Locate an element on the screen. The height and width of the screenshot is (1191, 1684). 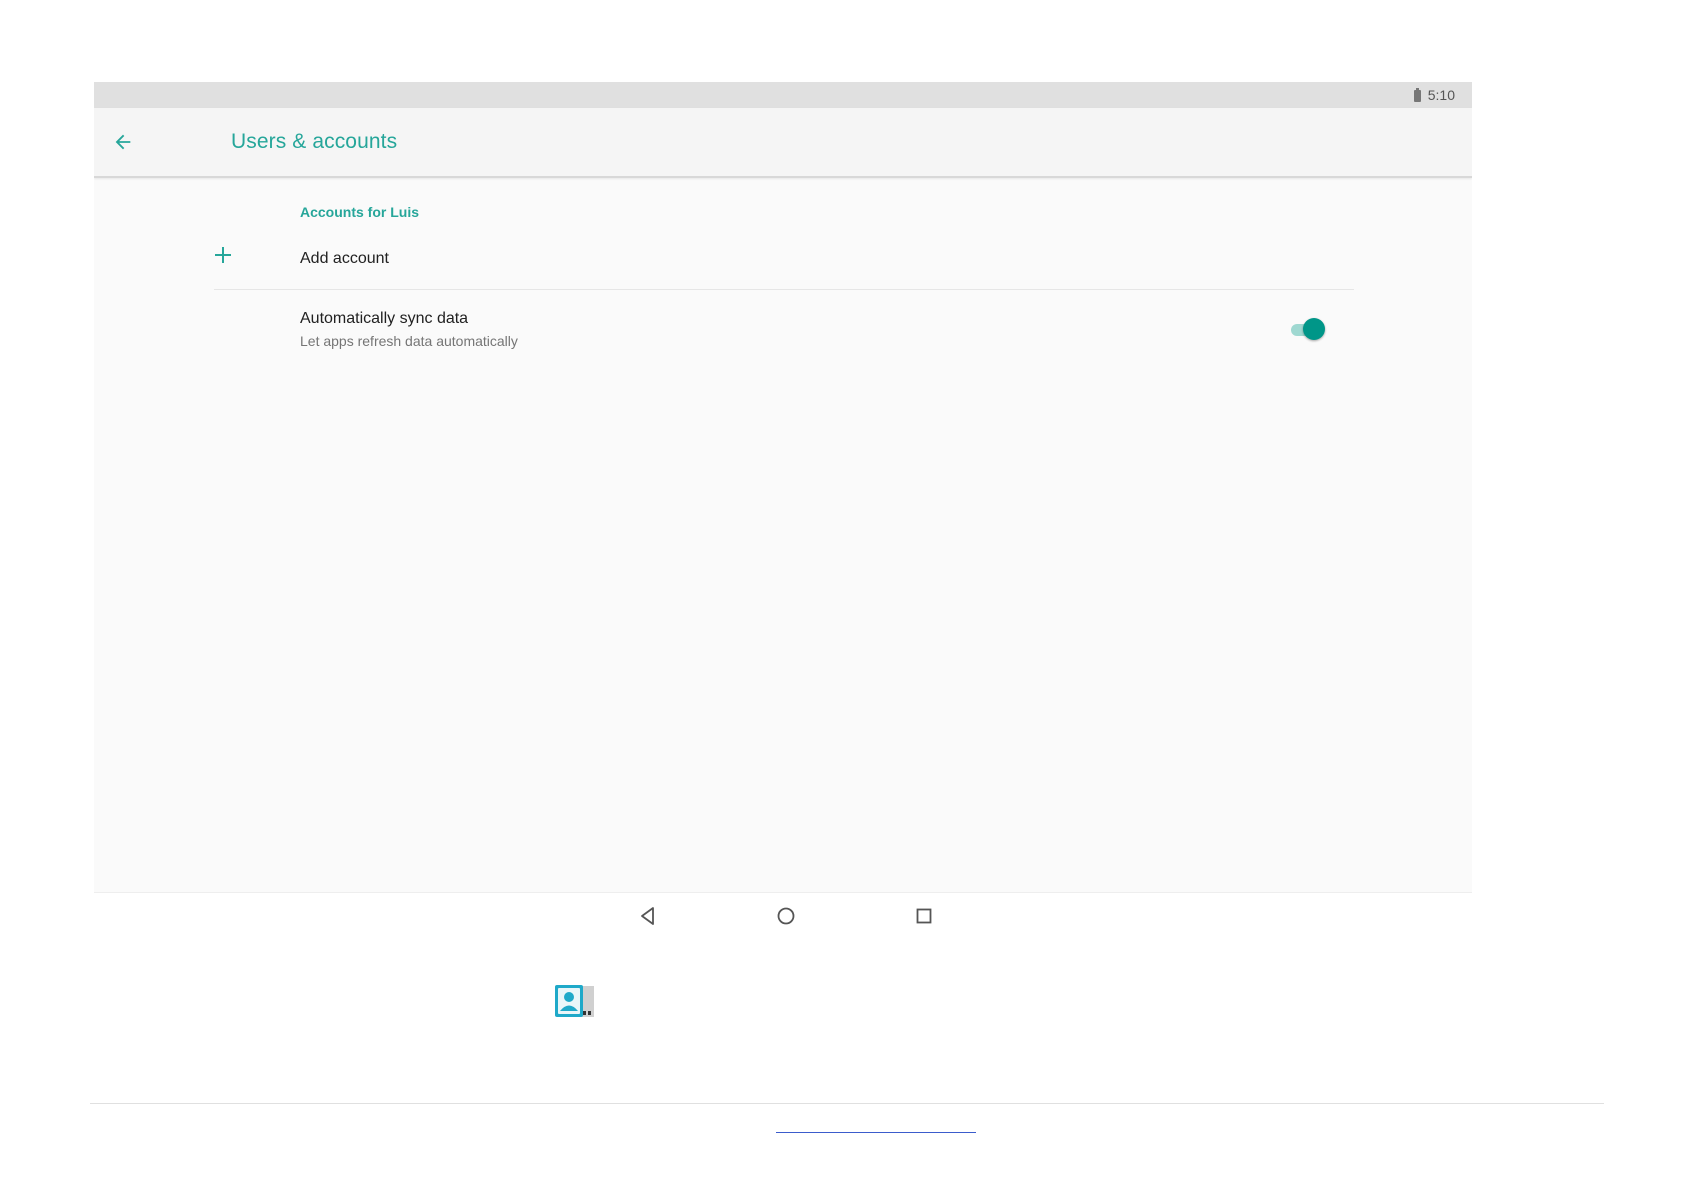
auto-sync-title: Automatically sync data is located at coordinates (384, 318).